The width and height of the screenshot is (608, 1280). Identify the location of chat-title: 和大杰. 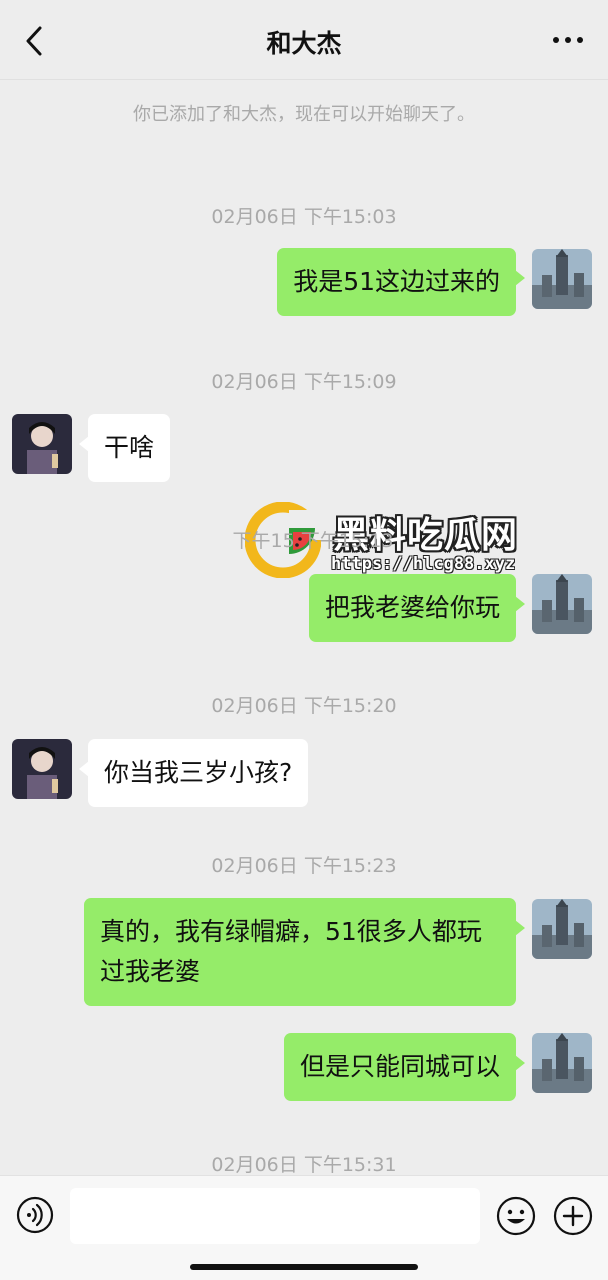
(304, 43).